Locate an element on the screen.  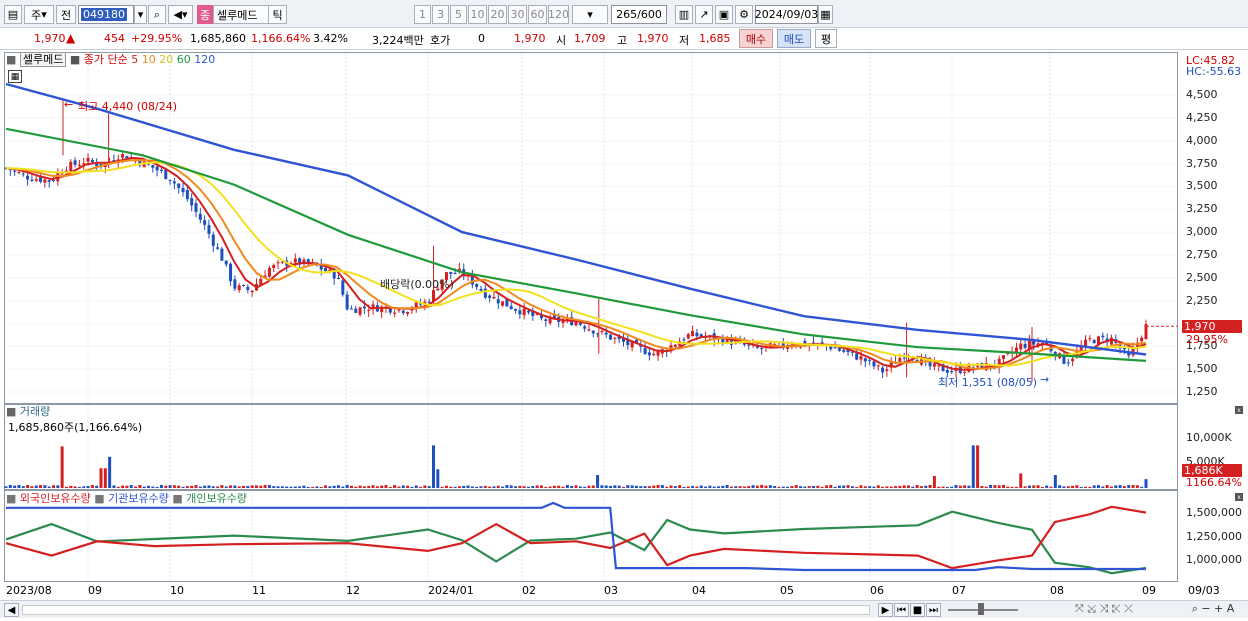
stop-icon: ■ is located at coordinates (917, 610).